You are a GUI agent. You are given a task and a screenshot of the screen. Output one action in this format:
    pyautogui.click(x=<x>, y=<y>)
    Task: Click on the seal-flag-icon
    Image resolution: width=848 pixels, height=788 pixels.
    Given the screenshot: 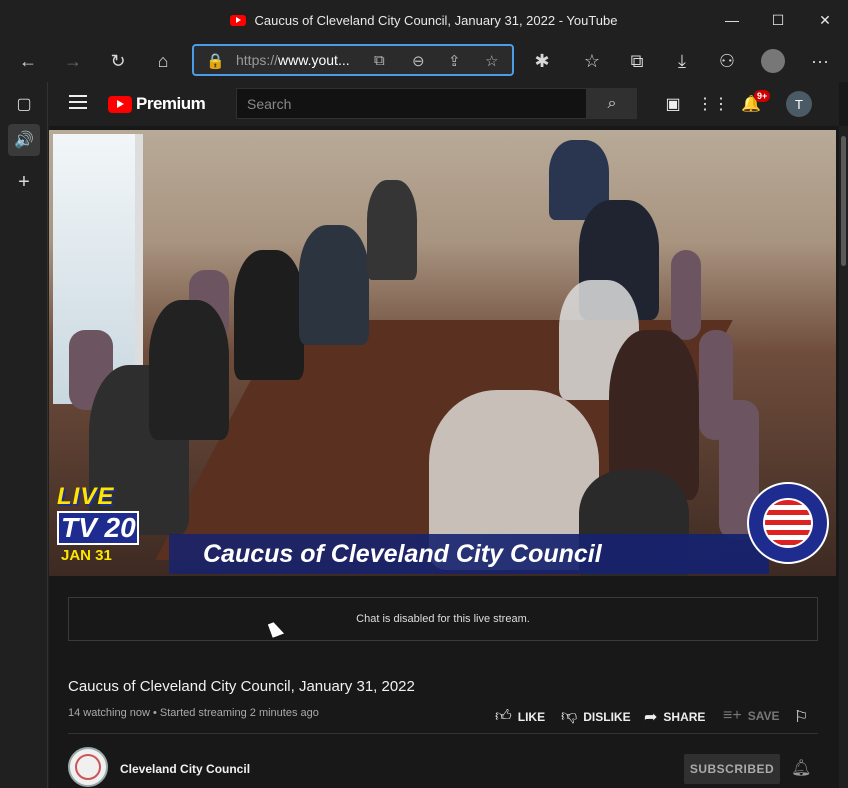 What is the action you would take?
    pyautogui.click(x=788, y=523)
    